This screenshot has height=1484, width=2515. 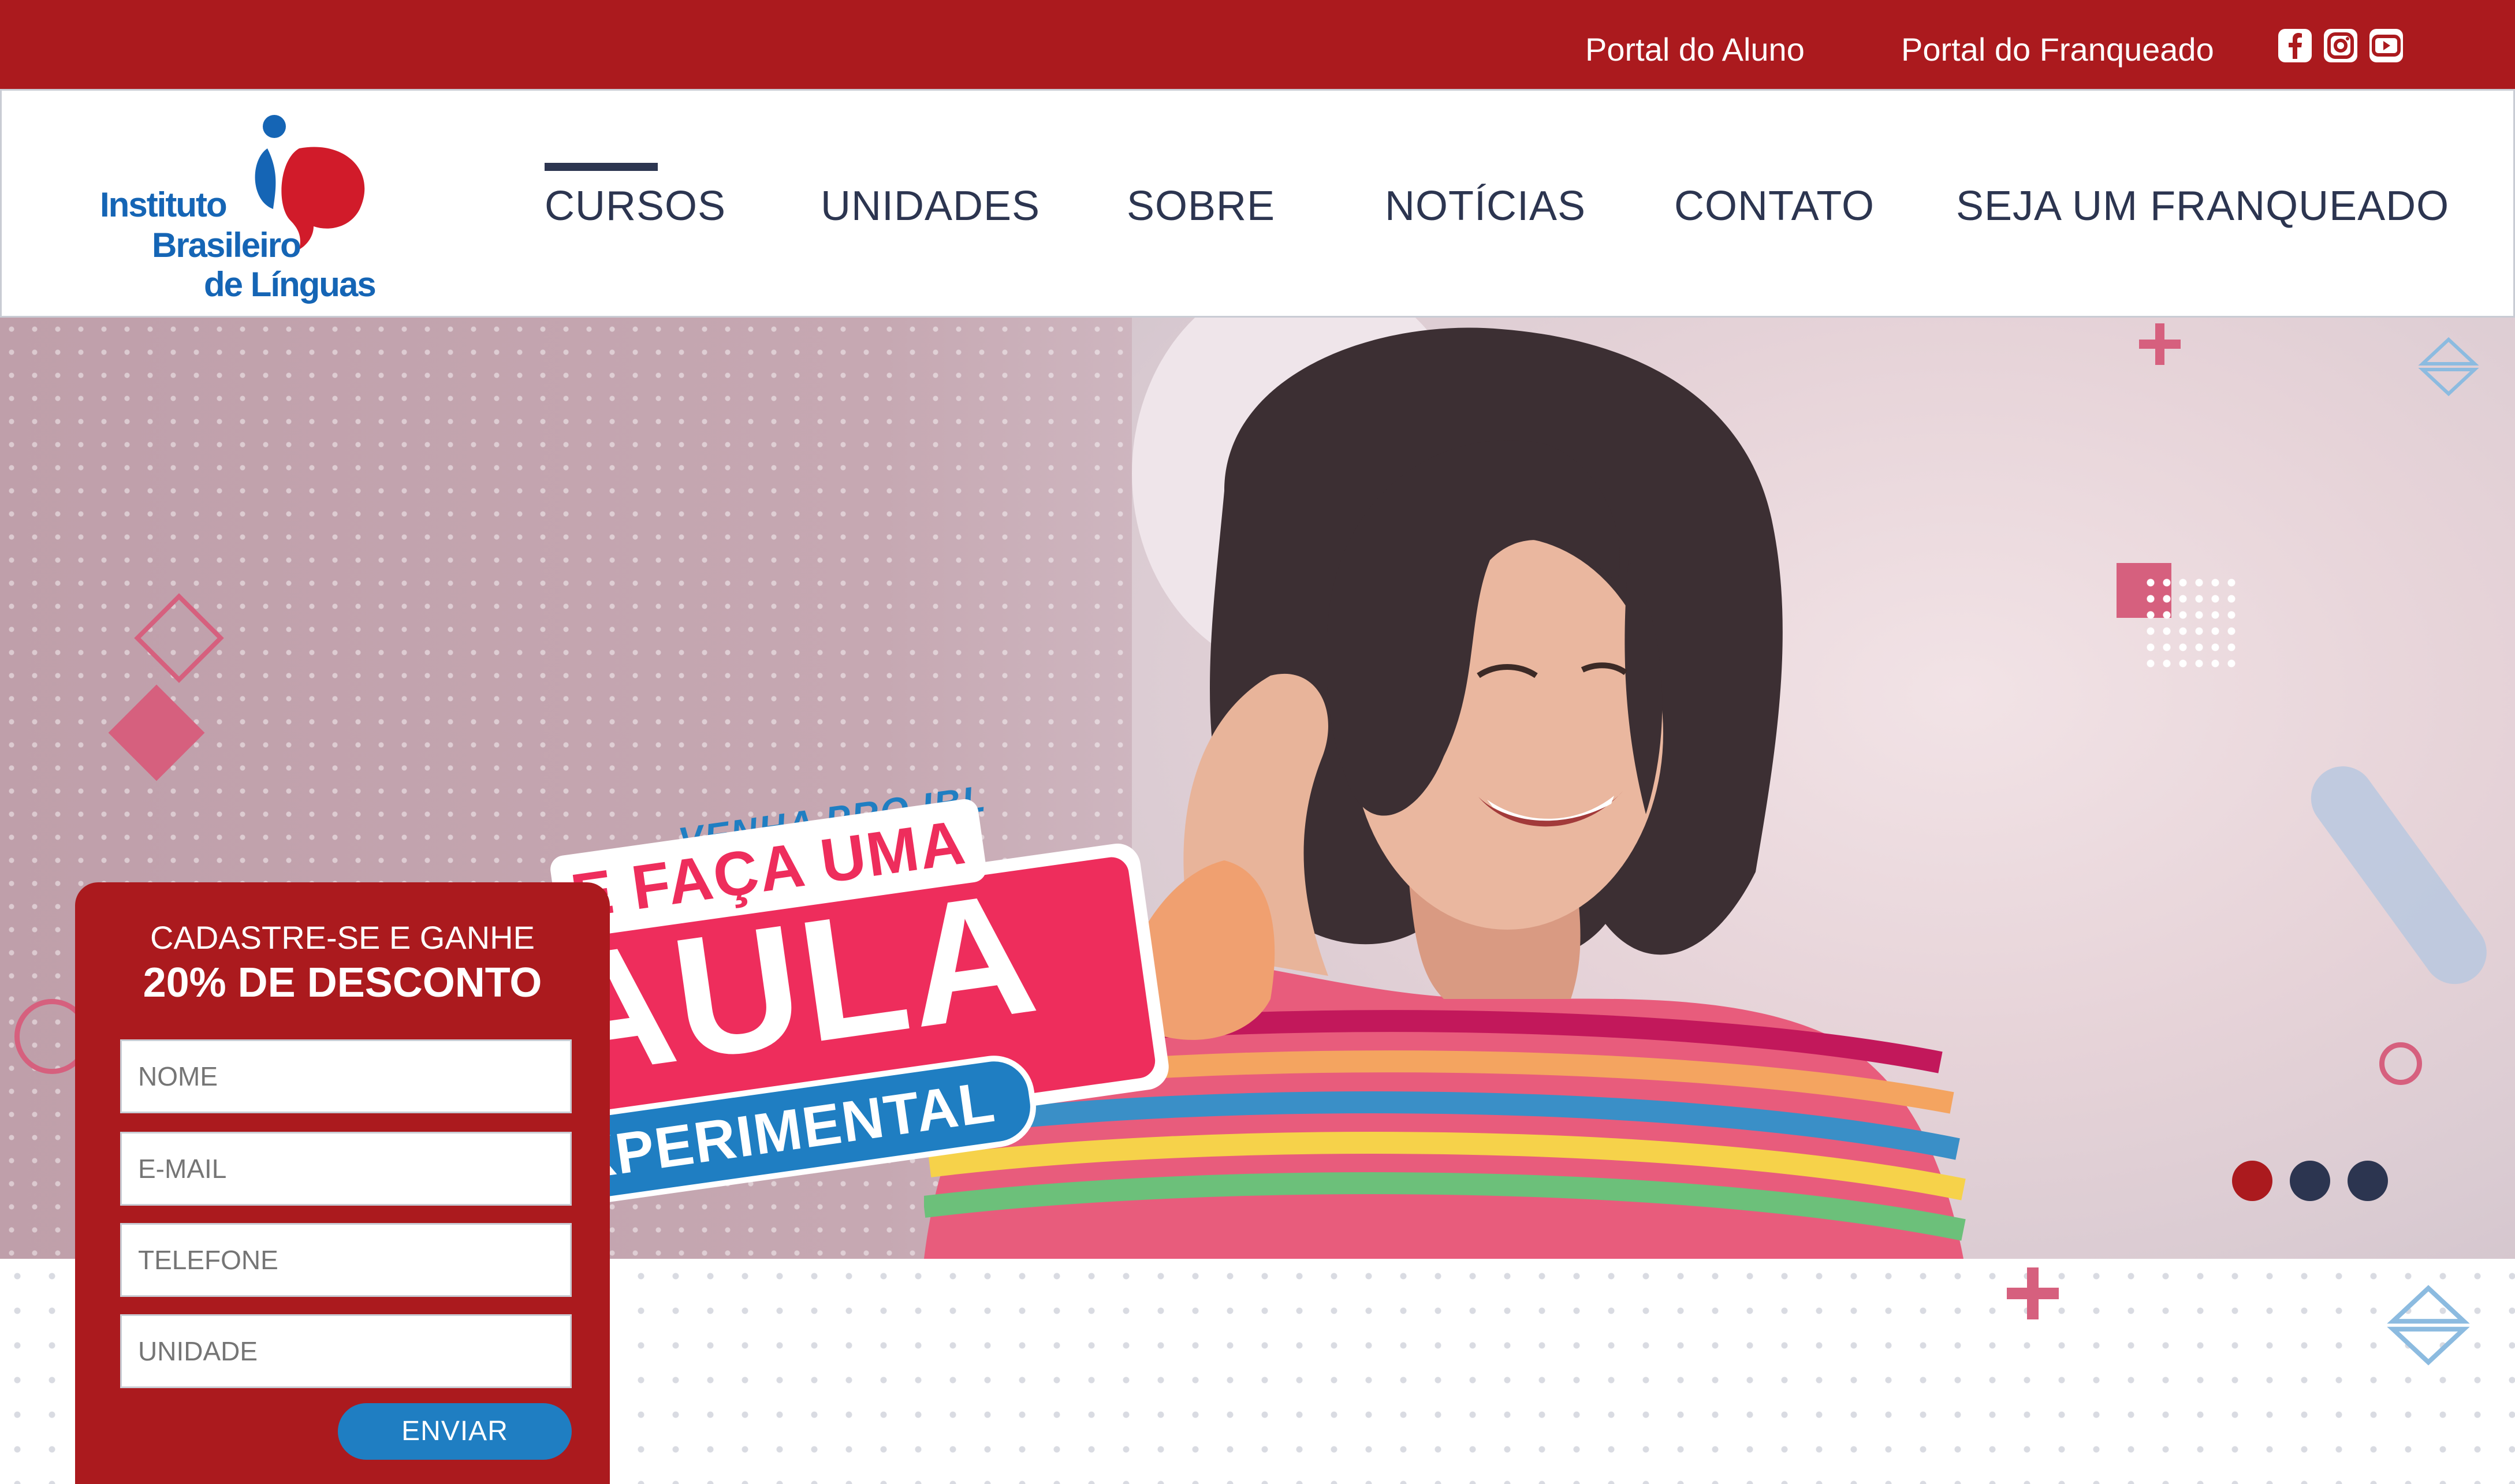 What do you see at coordinates (164, 204) in the screenshot?
I see `logo-line-1: Instituto` at bounding box center [164, 204].